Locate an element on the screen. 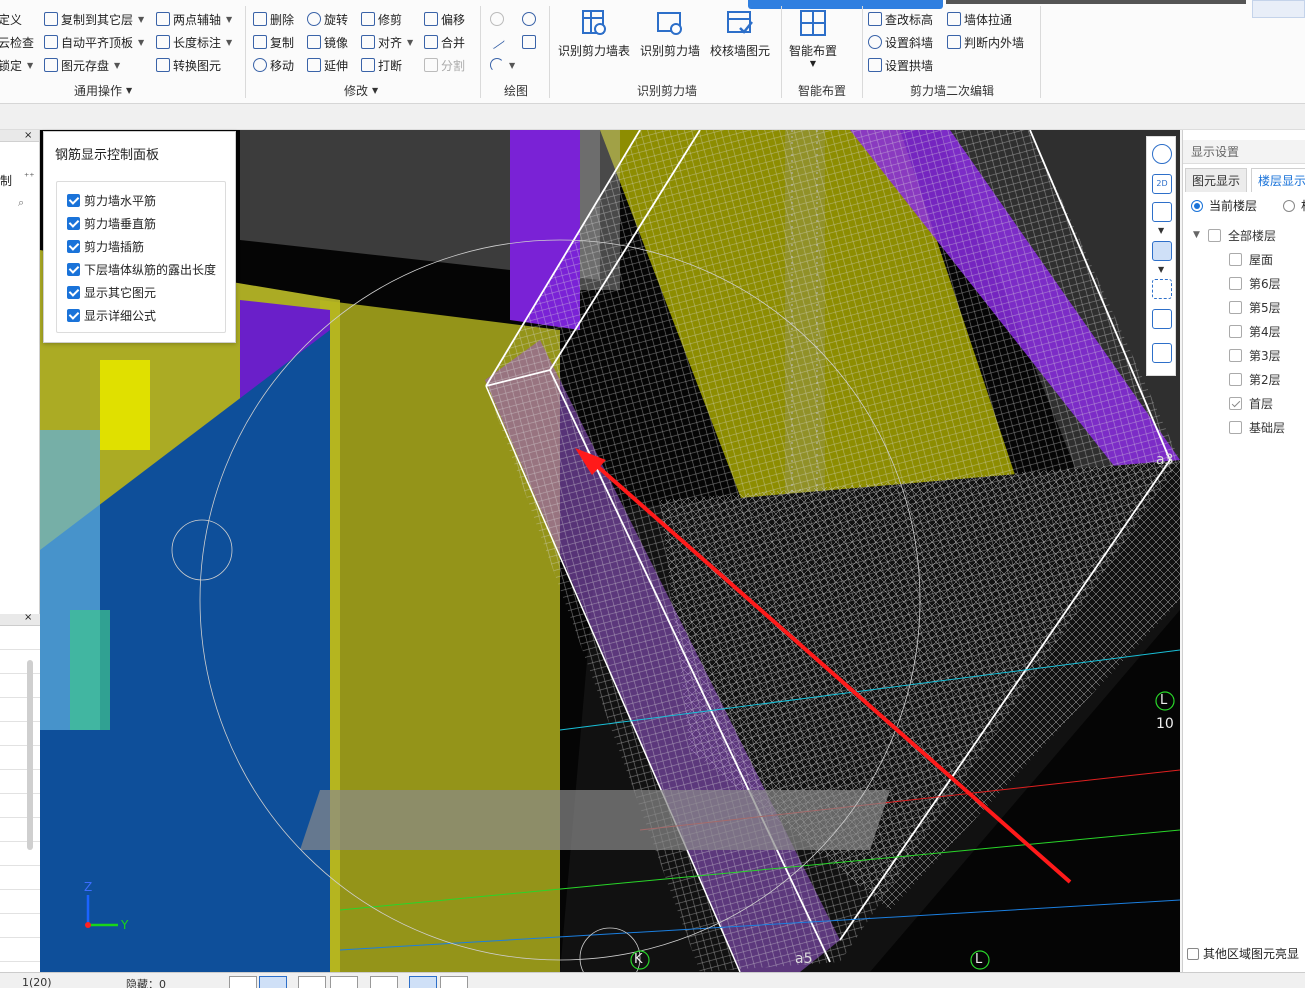 Image resolution: width=1305 pixels, height=988 pixels. delete-button: 删除 is located at coordinates (273, 19).